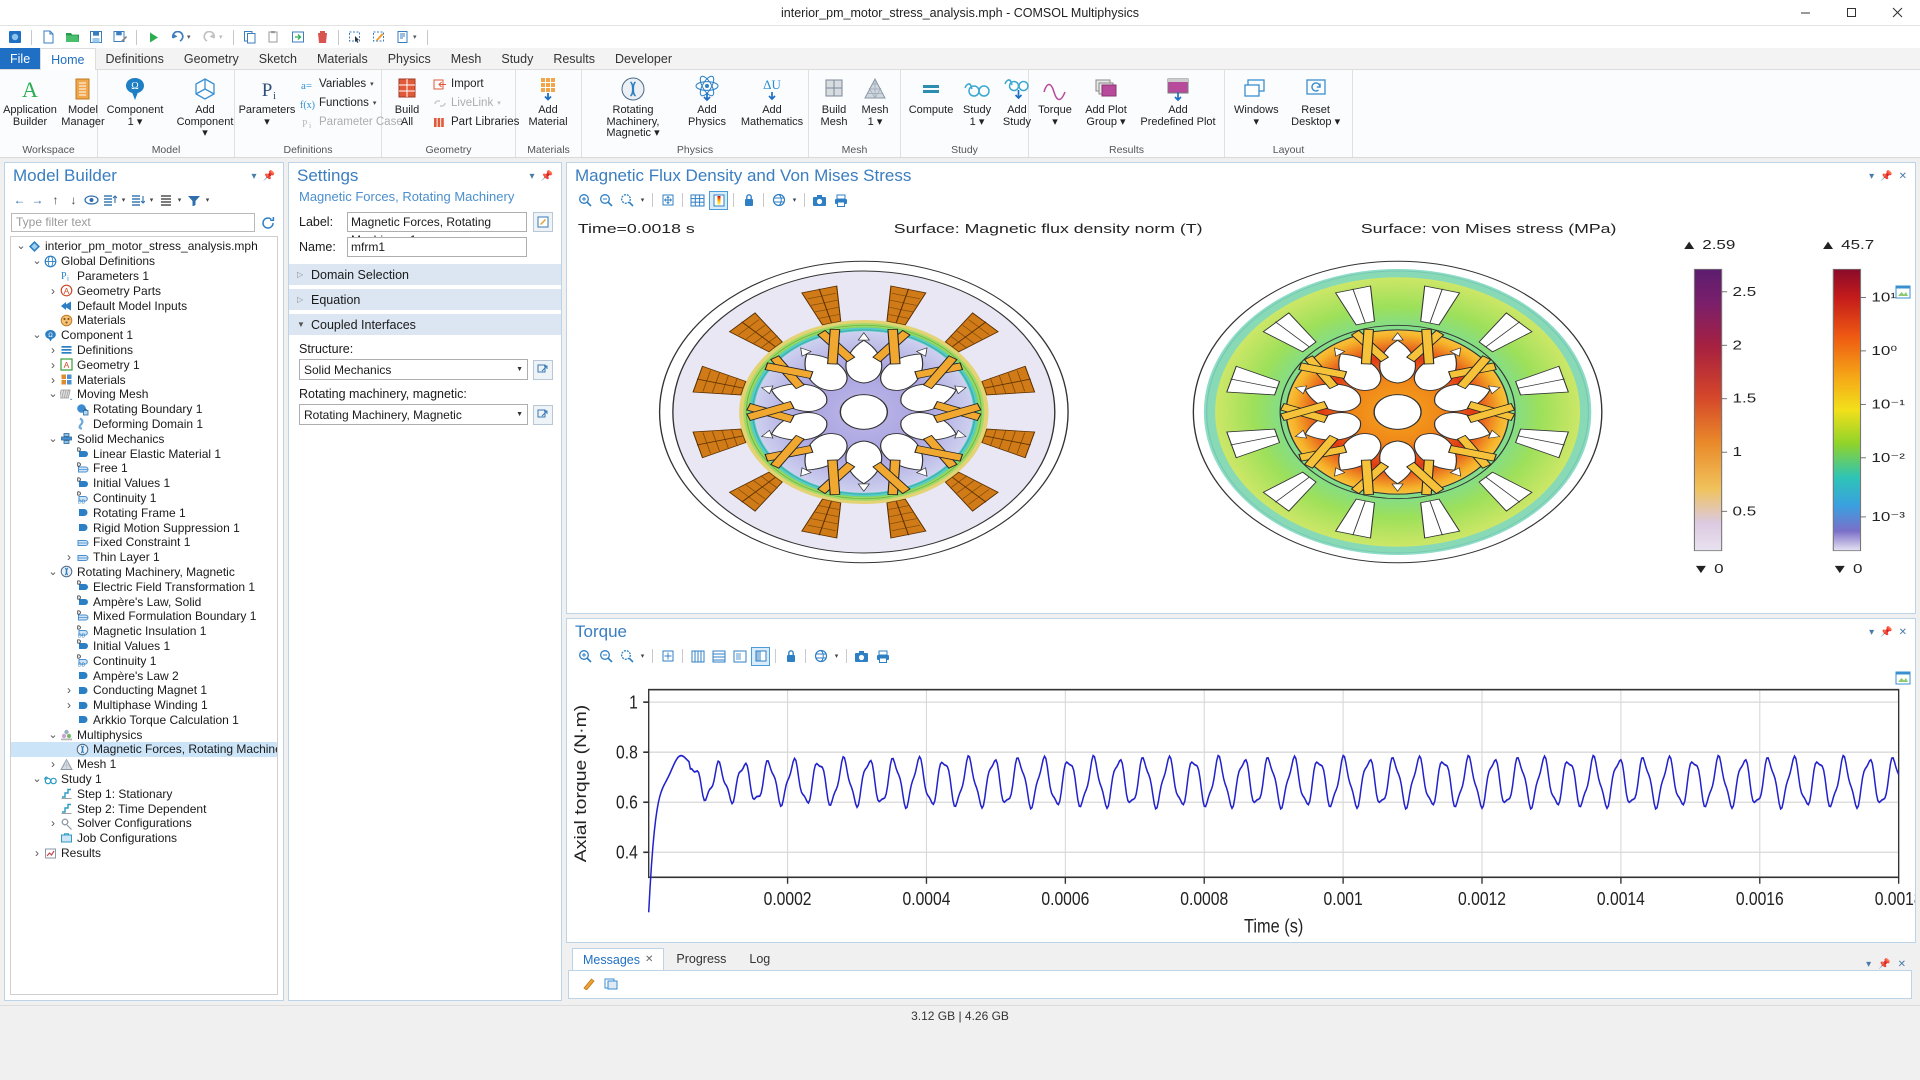  What do you see at coordinates (1884, 964) in the screenshot?
I see `pin-icon: 📌` at bounding box center [1884, 964].